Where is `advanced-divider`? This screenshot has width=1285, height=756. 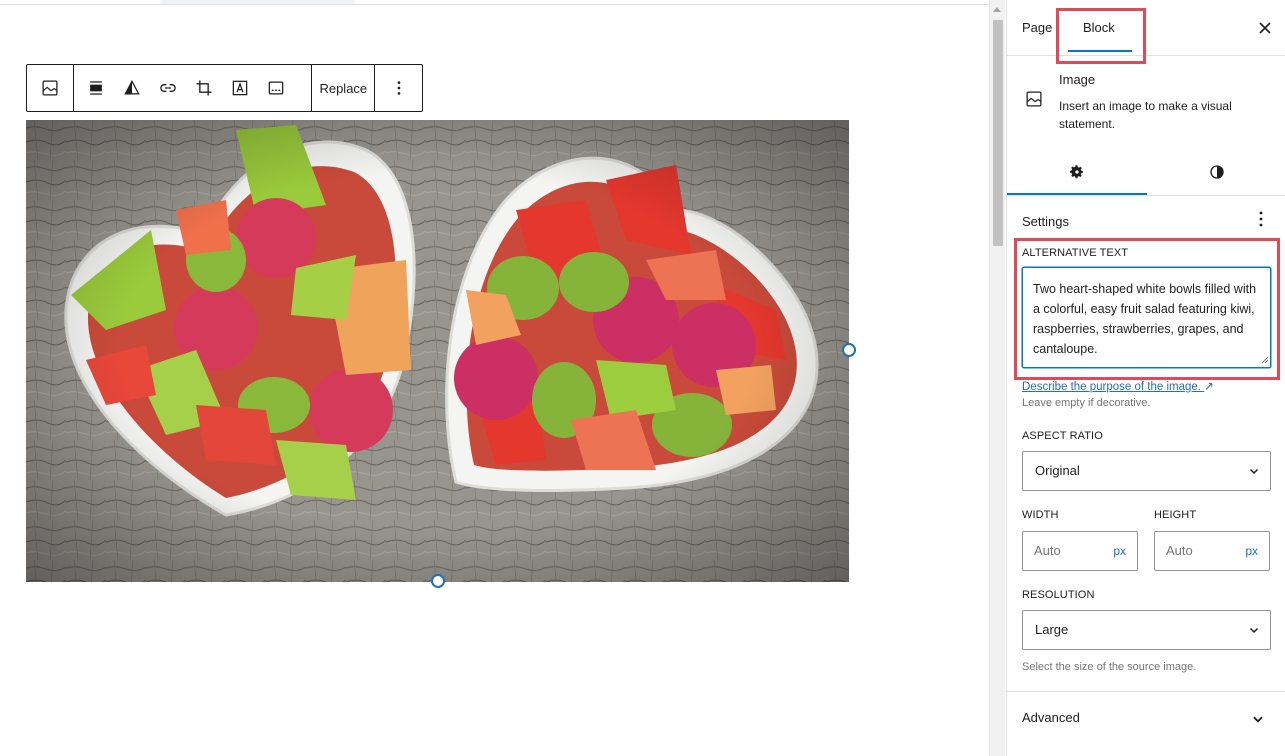 advanced-divider is located at coordinates (1146, 691).